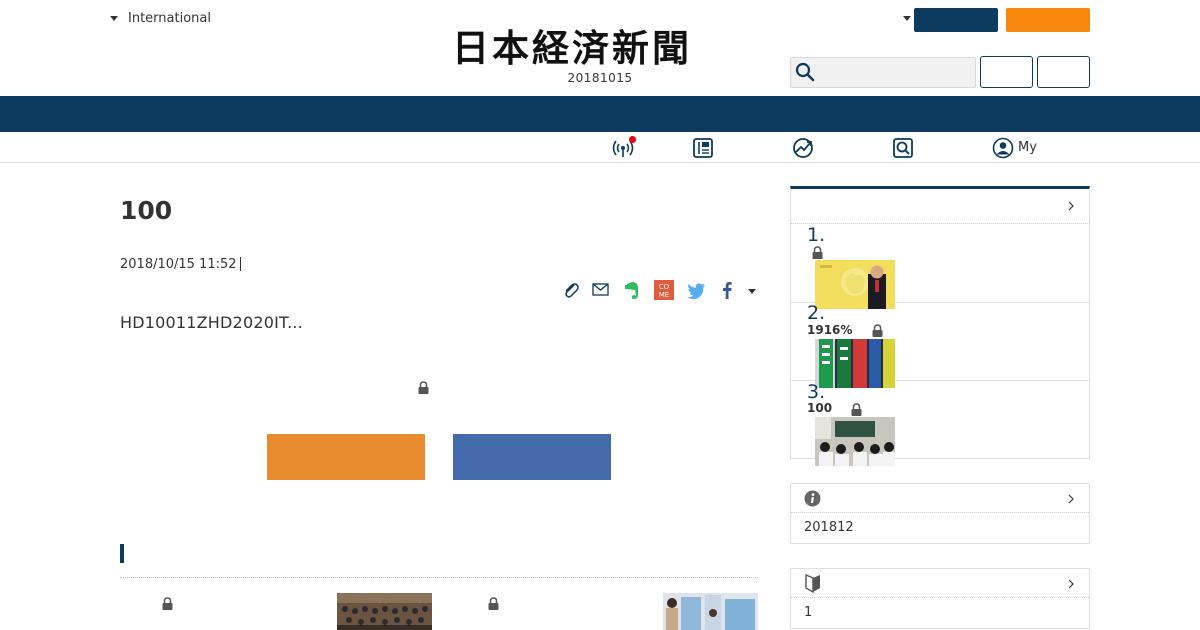 The height and width of the screenshot is (630, 1200). What do you see at coordinates (146, 210) in the screenshot?
I see `article-title: 100` at bounding box center [146, 210].